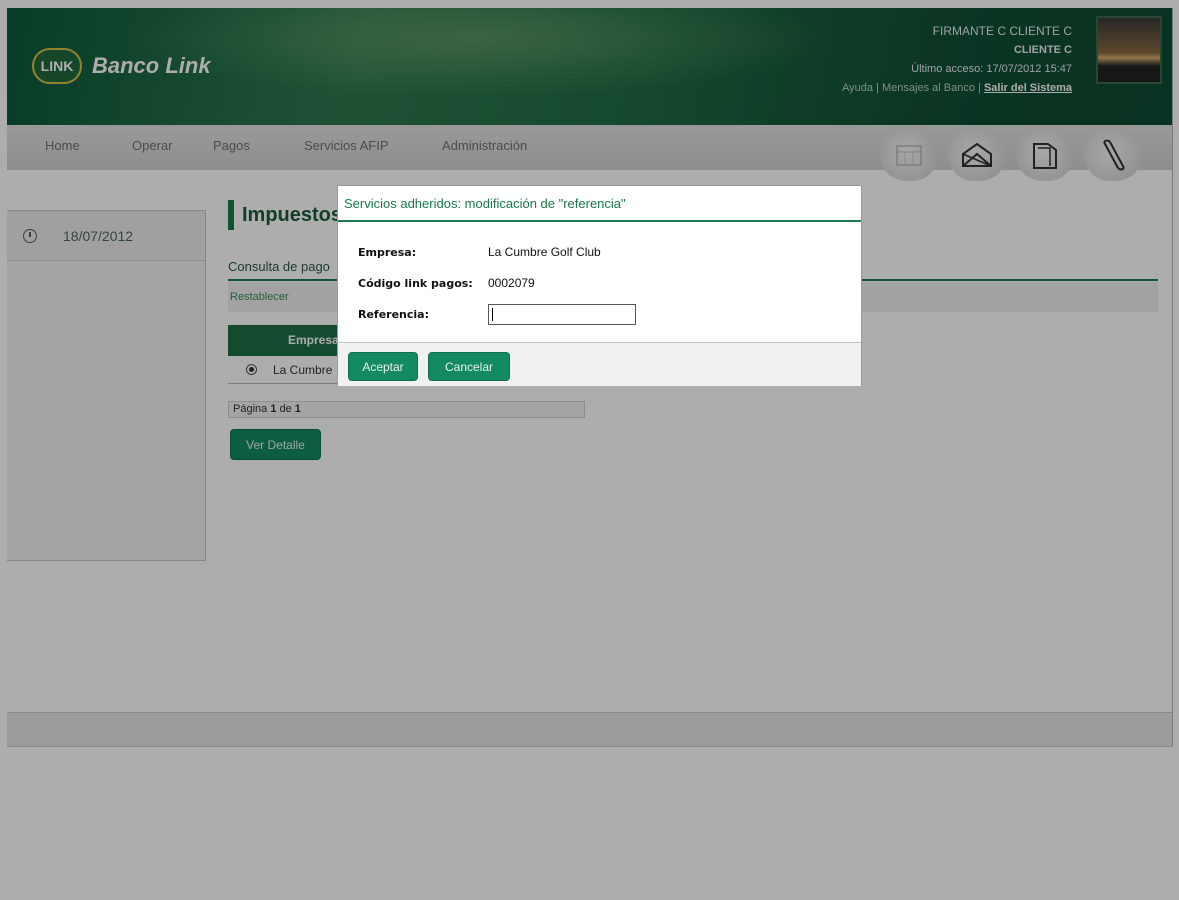 The height and width of the screenshot is (900, 1179). I want to click on empresa-field: Empresa: La Cumbre Golf Club, so click(479, 252).